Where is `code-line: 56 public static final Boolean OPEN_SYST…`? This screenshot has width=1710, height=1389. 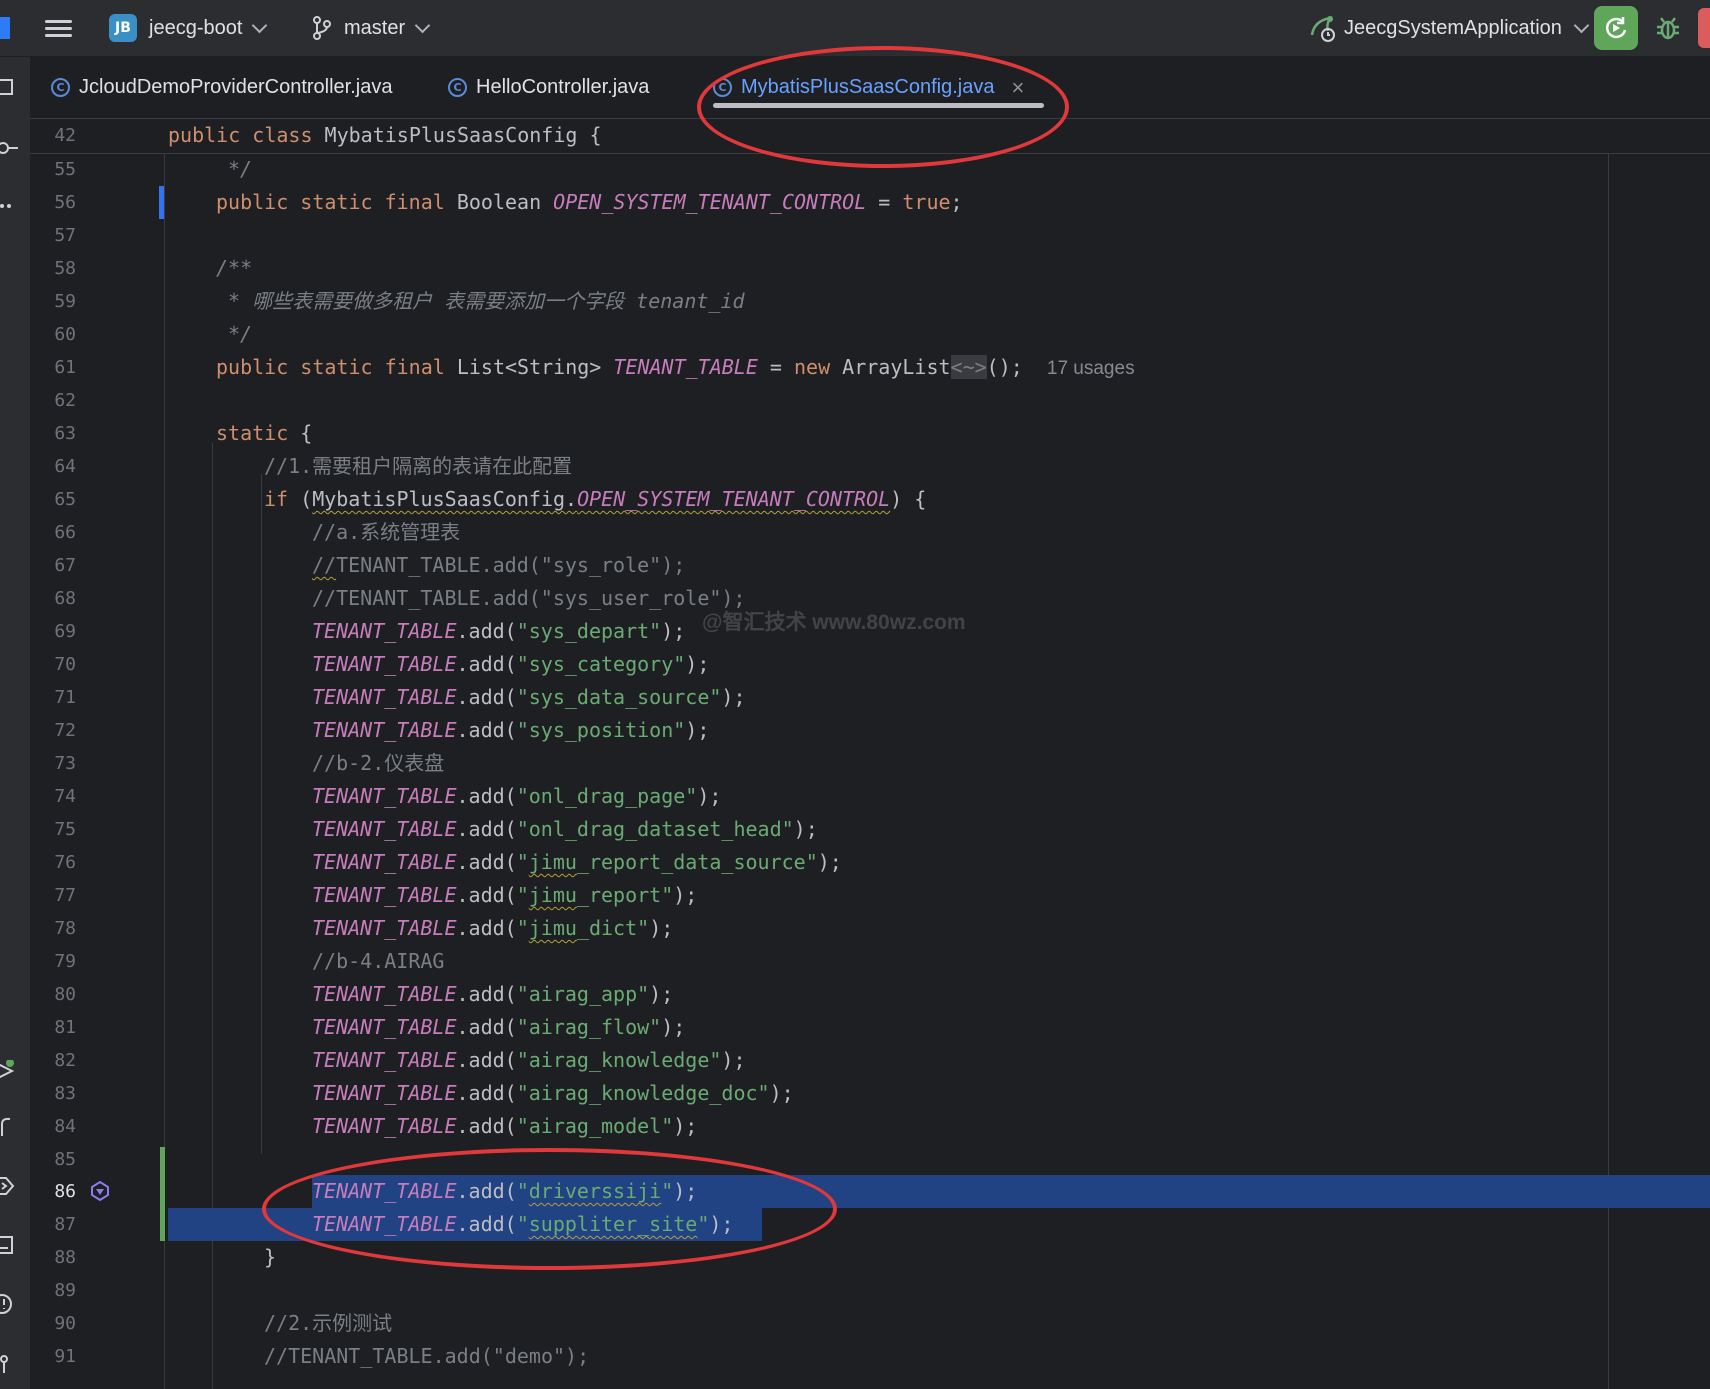
code-line: 56 public static final Boolean OPEN_SYST… is located at coordinates (870, 202).